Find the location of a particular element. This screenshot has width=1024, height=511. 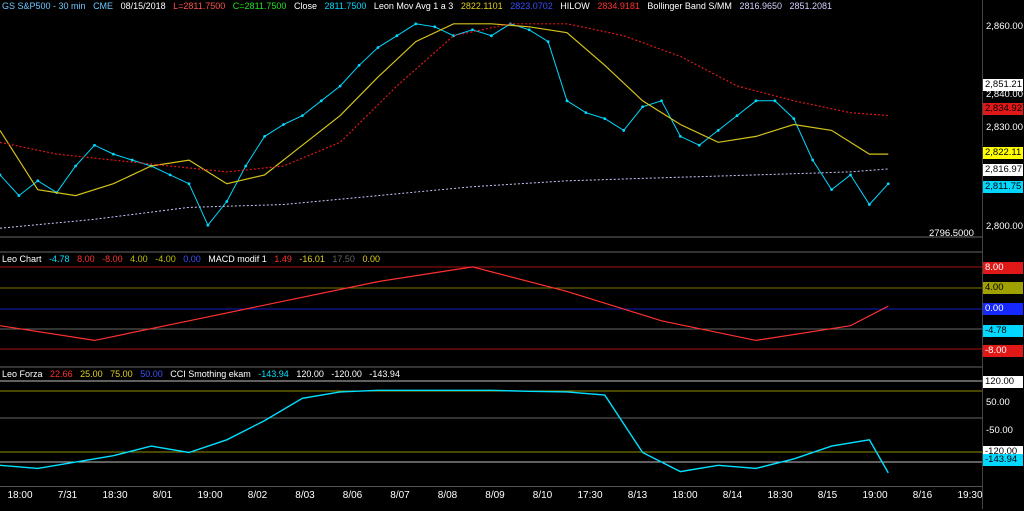

macd-v4: 0.00 is located at coordinates (371, 259).